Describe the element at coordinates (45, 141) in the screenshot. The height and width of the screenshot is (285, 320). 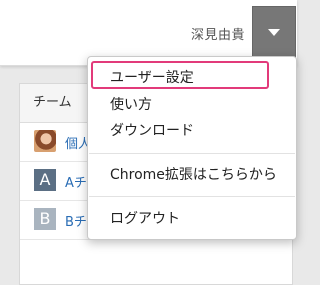
I see `user-avatar-icon` at that location.